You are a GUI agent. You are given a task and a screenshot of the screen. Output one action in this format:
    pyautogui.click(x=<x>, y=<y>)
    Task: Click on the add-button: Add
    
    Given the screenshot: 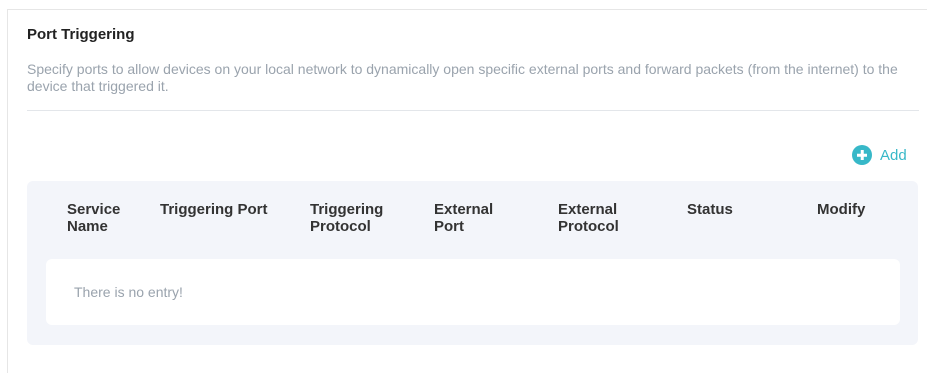 What is the action you would take?
    pyautogui.click(x=879, y=155)
    